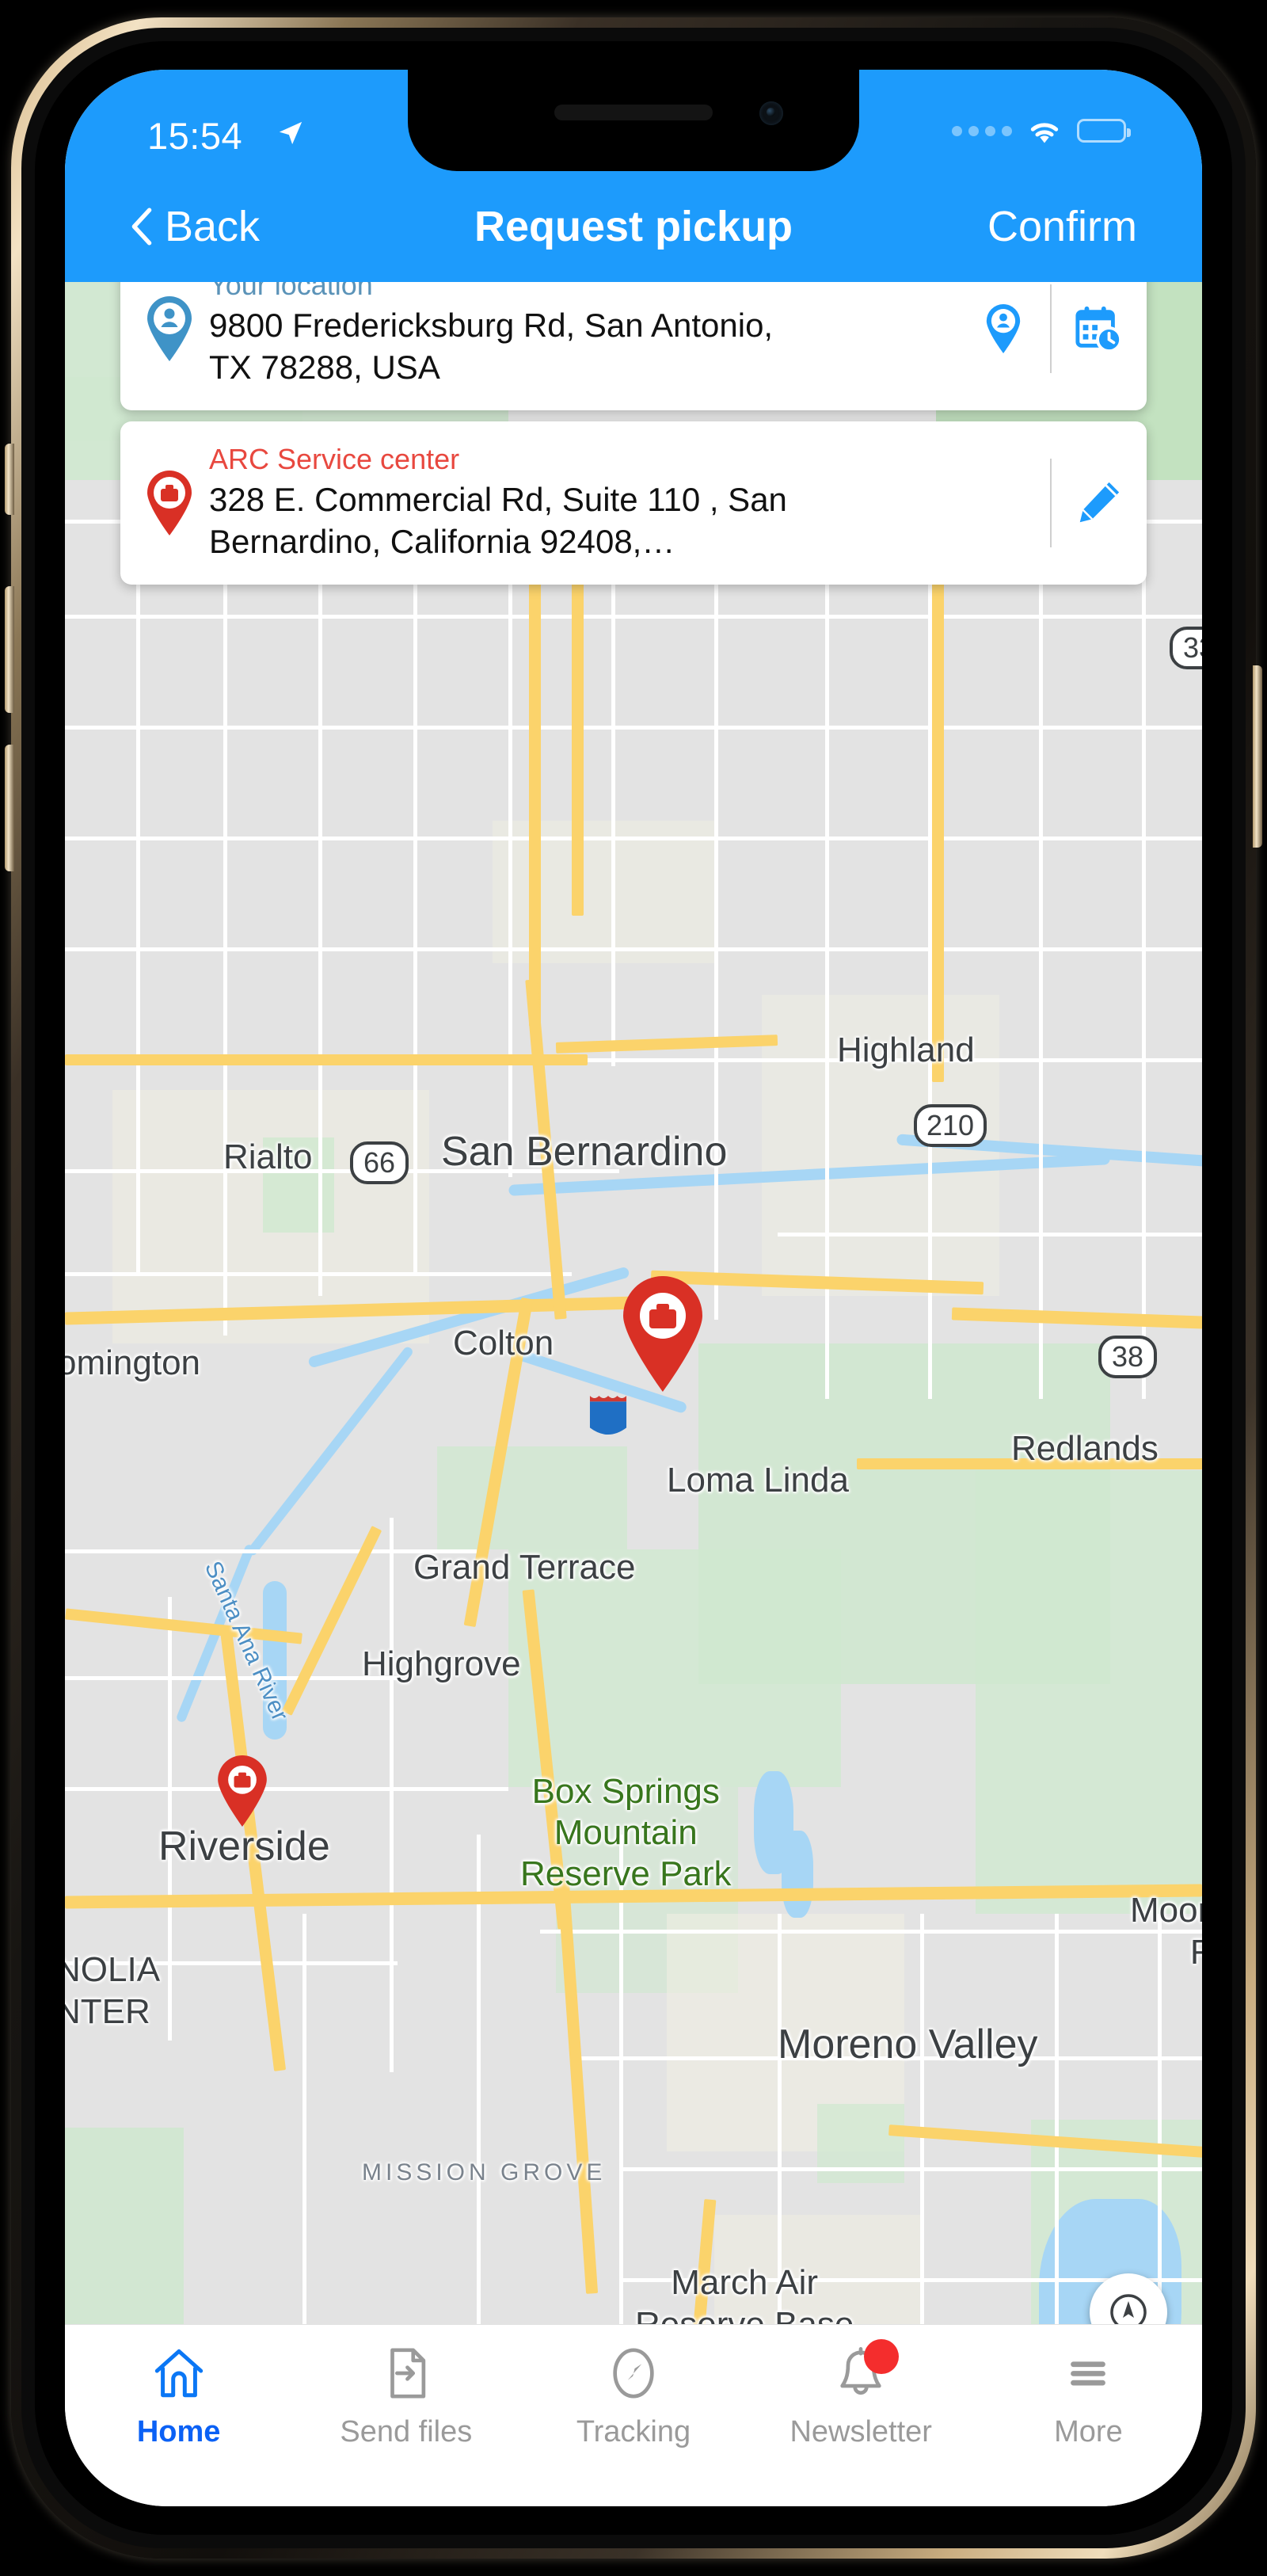 The height and width of the screenshot is (2576, 1267). Describe the element at coordinates (9, 649) in the screenshot. I see `volume-up-button` at that location.